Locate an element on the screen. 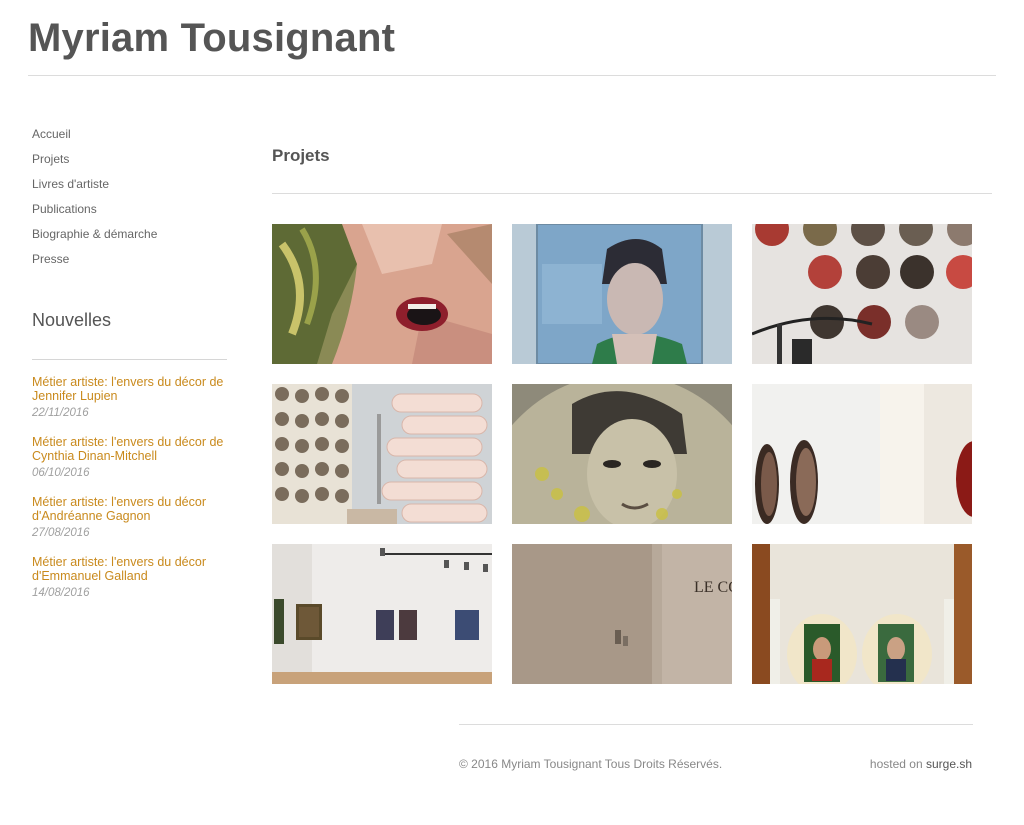 The image size is (1024, 825). news-date: 14/08/2016 is located at coordinates (61, 593).